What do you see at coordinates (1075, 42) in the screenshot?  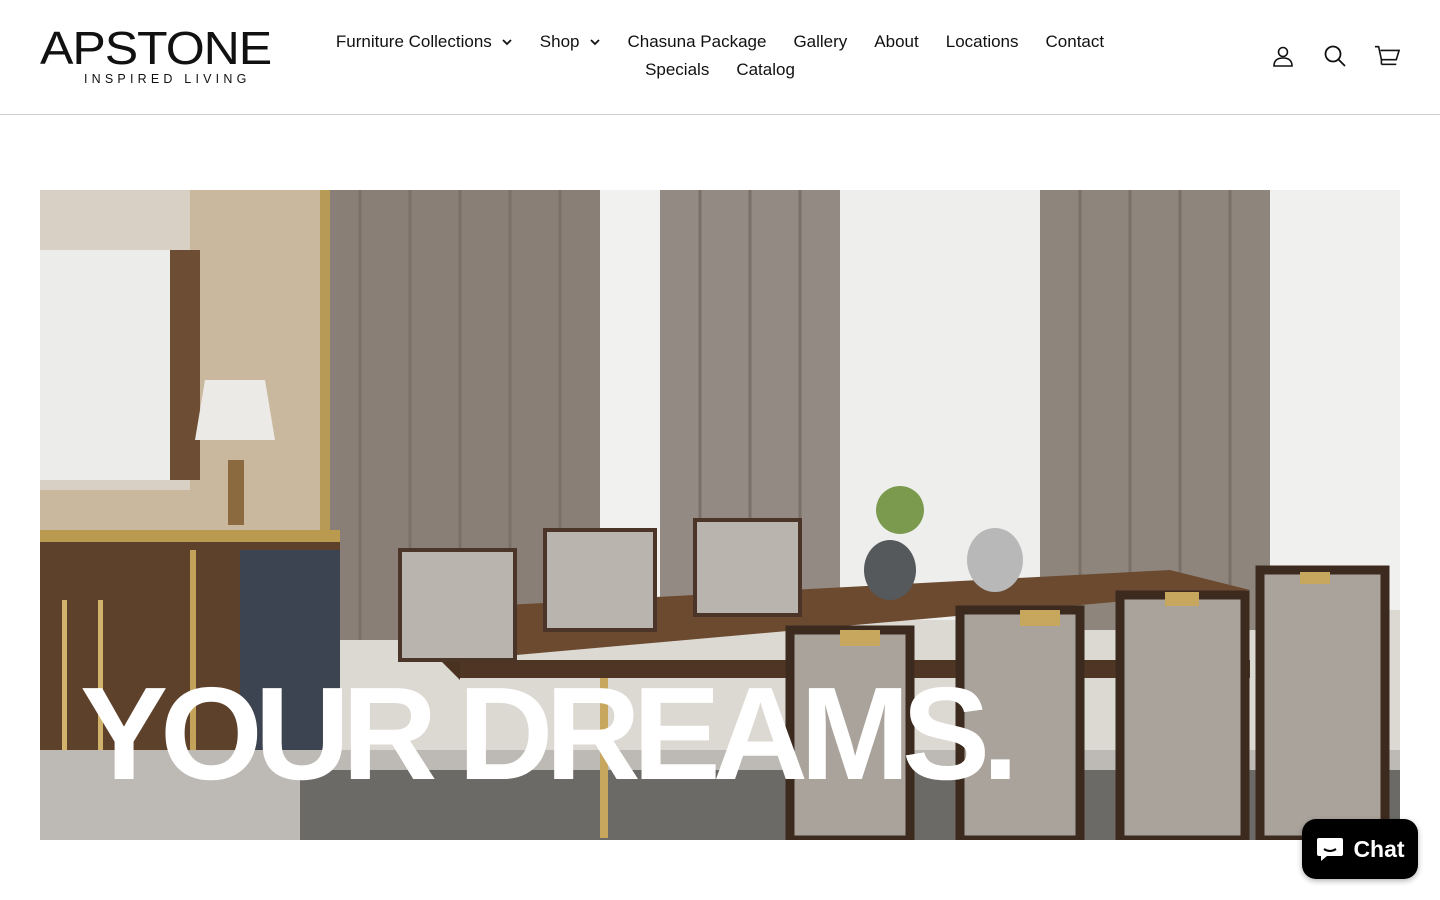 I see `nav-item-contact: Contact` at bounding box center [1075, 42].